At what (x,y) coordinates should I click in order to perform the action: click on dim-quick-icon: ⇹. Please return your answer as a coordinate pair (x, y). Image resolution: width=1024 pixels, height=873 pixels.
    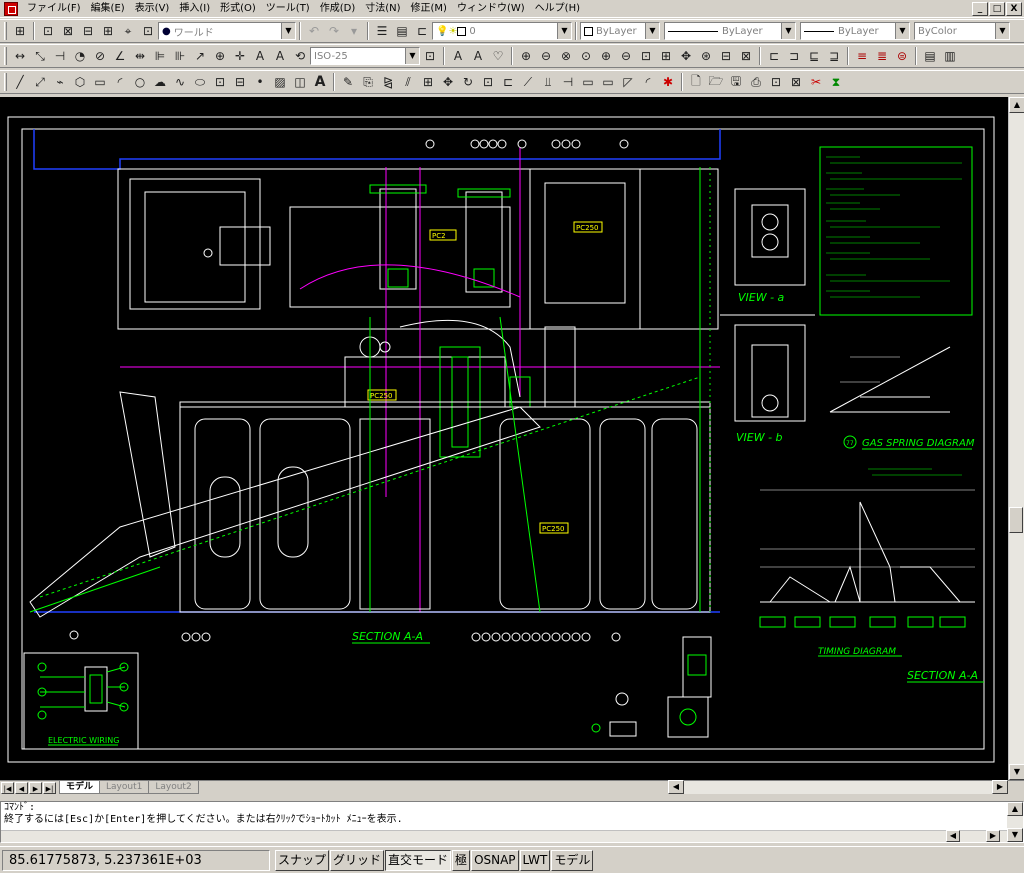
    Looking at the image, I should click on (140, 56).